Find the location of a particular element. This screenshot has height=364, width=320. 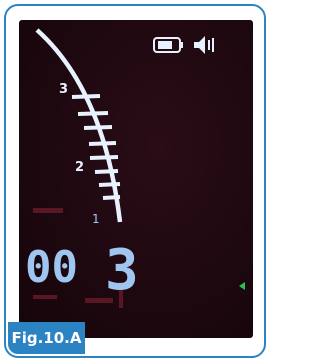

speaker-icon is located at coordinates (204, 45).